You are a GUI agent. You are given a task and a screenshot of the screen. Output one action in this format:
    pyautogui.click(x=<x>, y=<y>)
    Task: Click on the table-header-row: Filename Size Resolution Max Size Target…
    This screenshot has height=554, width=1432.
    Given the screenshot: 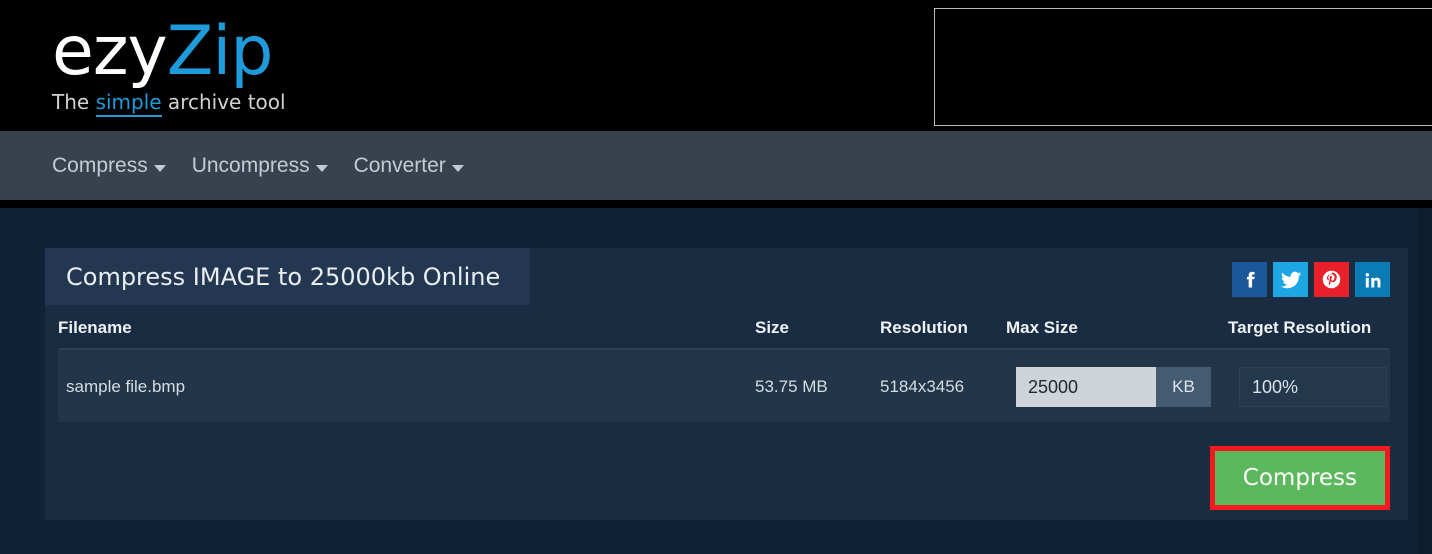 What is the action you would take?
    pyautogui.click(x=724, y=330)
    